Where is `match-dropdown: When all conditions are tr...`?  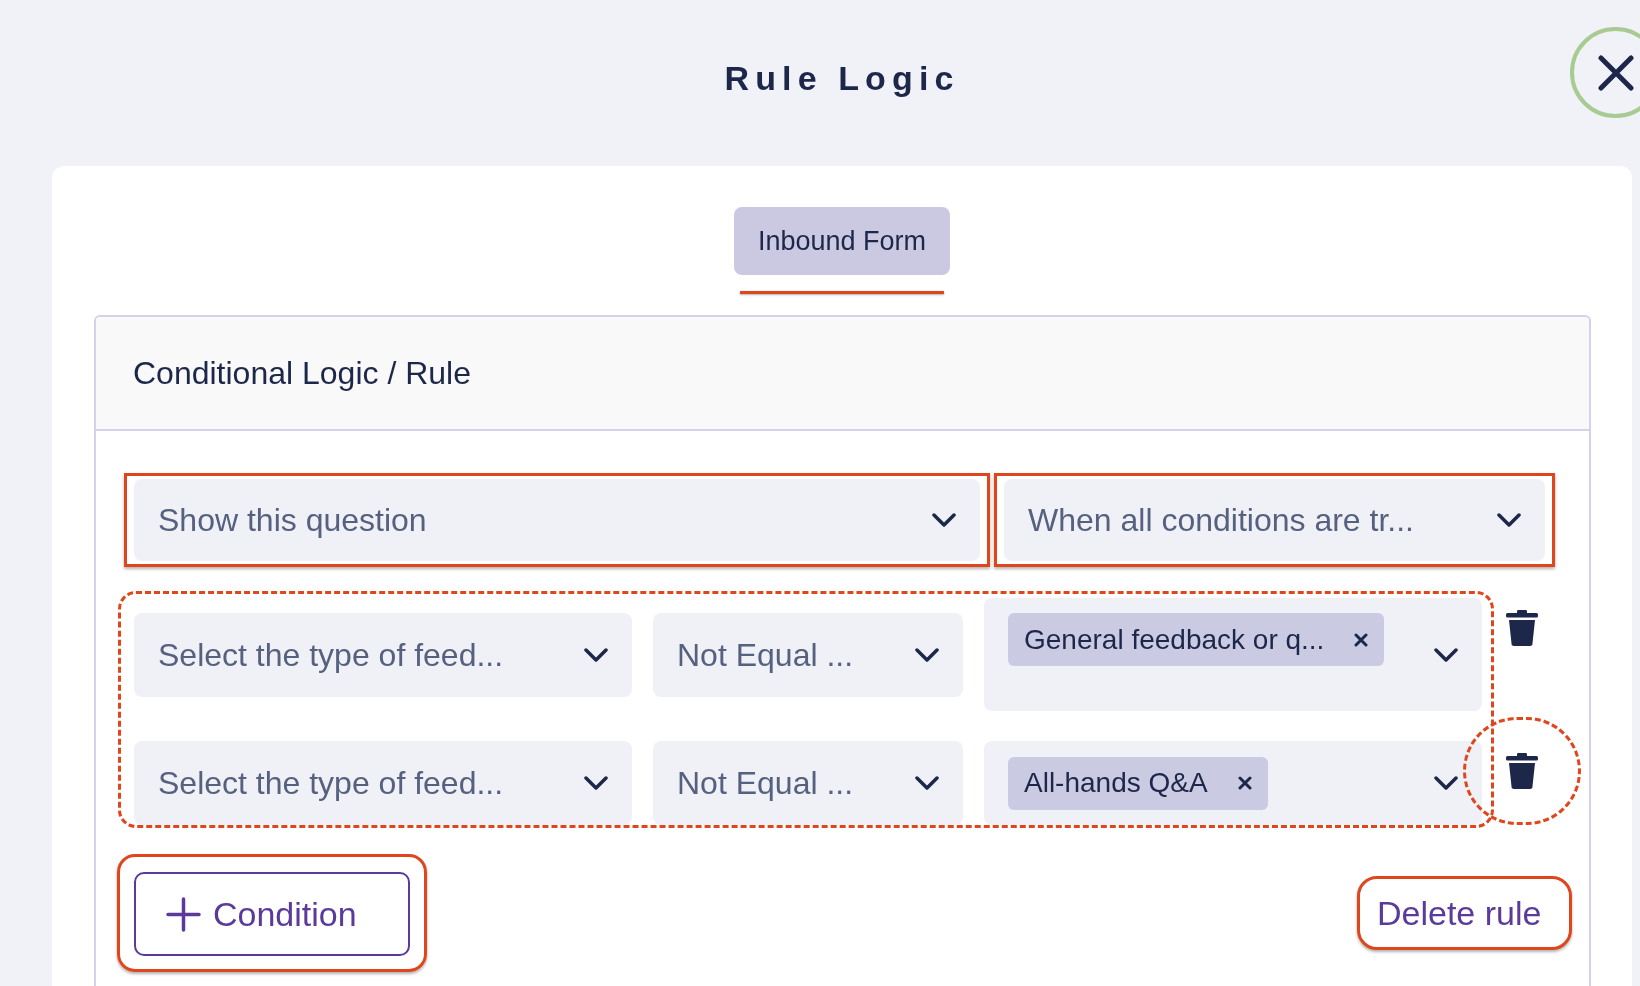
match-dropdown: When all conditions are tr... is located at coordinates (1274, 520).